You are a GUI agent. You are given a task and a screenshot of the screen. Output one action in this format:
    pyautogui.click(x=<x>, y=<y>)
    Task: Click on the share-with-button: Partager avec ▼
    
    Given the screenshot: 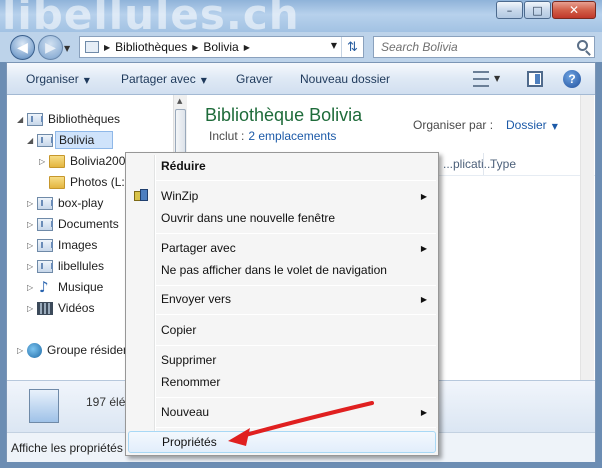 What is the action you would take?
    pyautogui.click(x=164, y=79)
    